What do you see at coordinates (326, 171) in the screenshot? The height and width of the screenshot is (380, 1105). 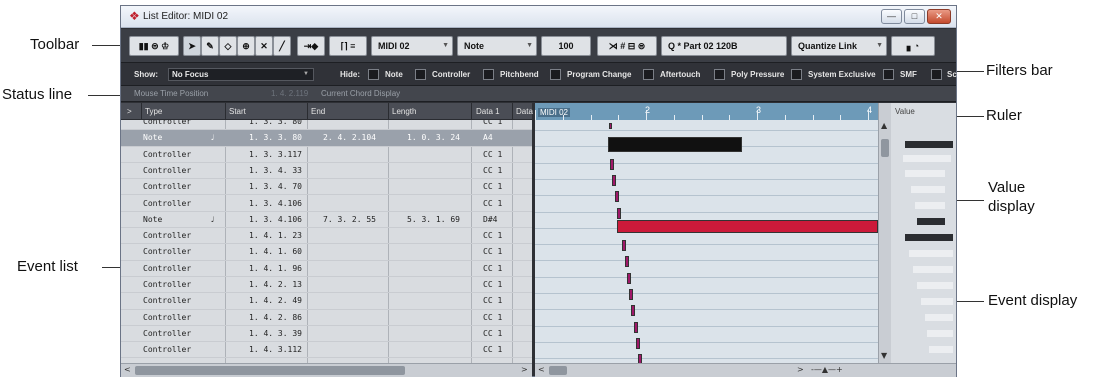 I see `table-row: Controller 1. 3. 4. 33 CC 1` at bounding box center [326, 171].